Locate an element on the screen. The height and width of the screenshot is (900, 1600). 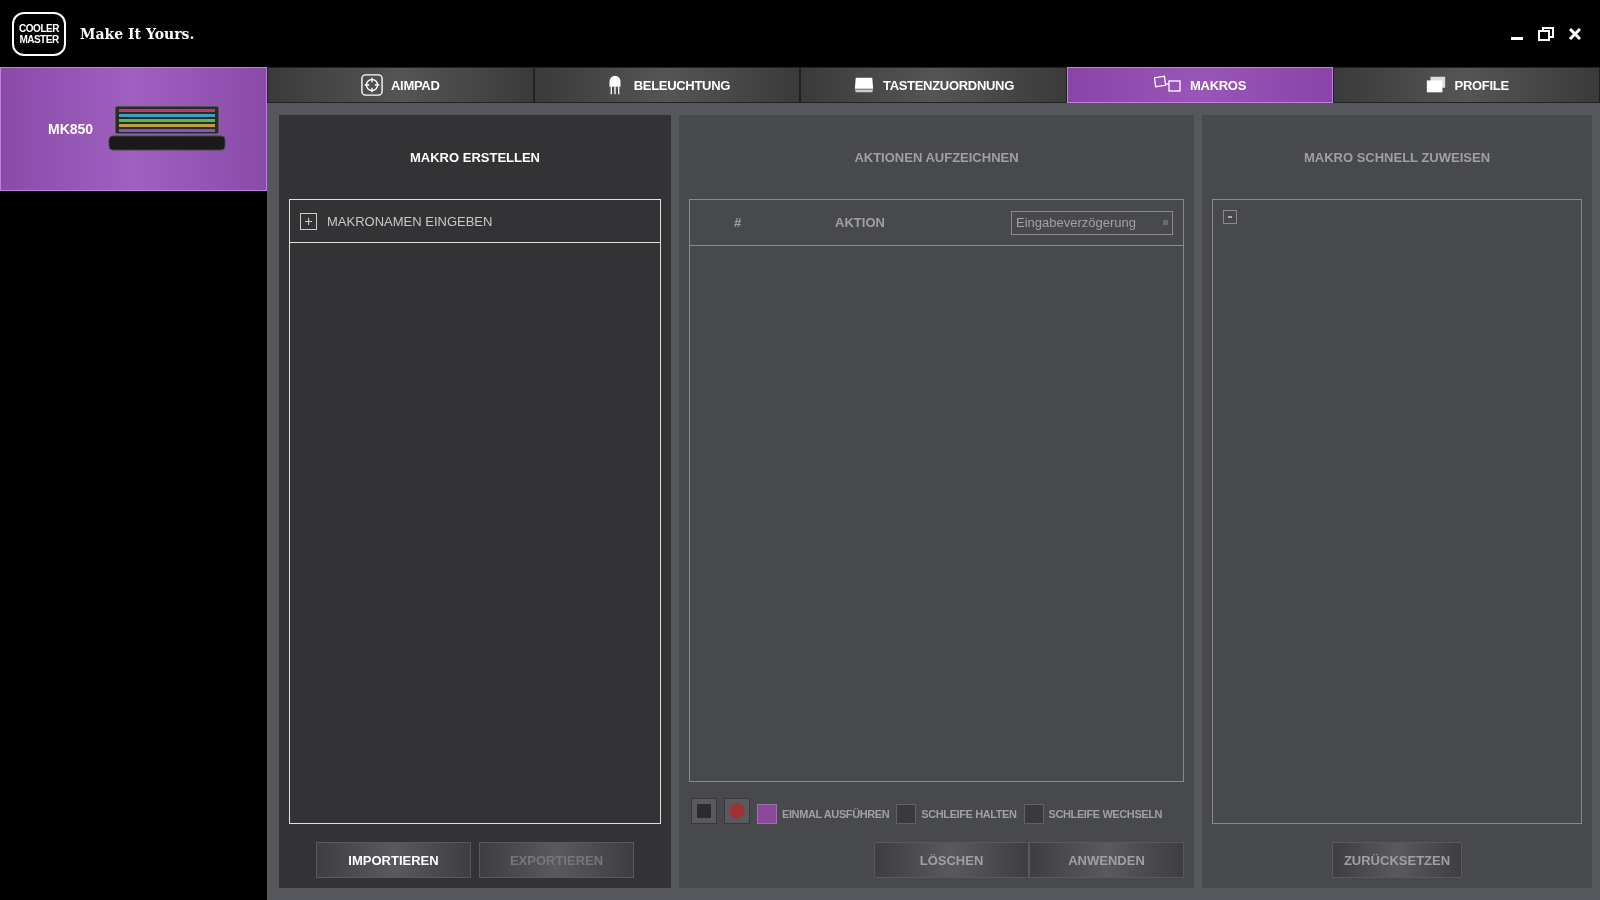
device-card: MK850 is located at coordinates (133, 129).